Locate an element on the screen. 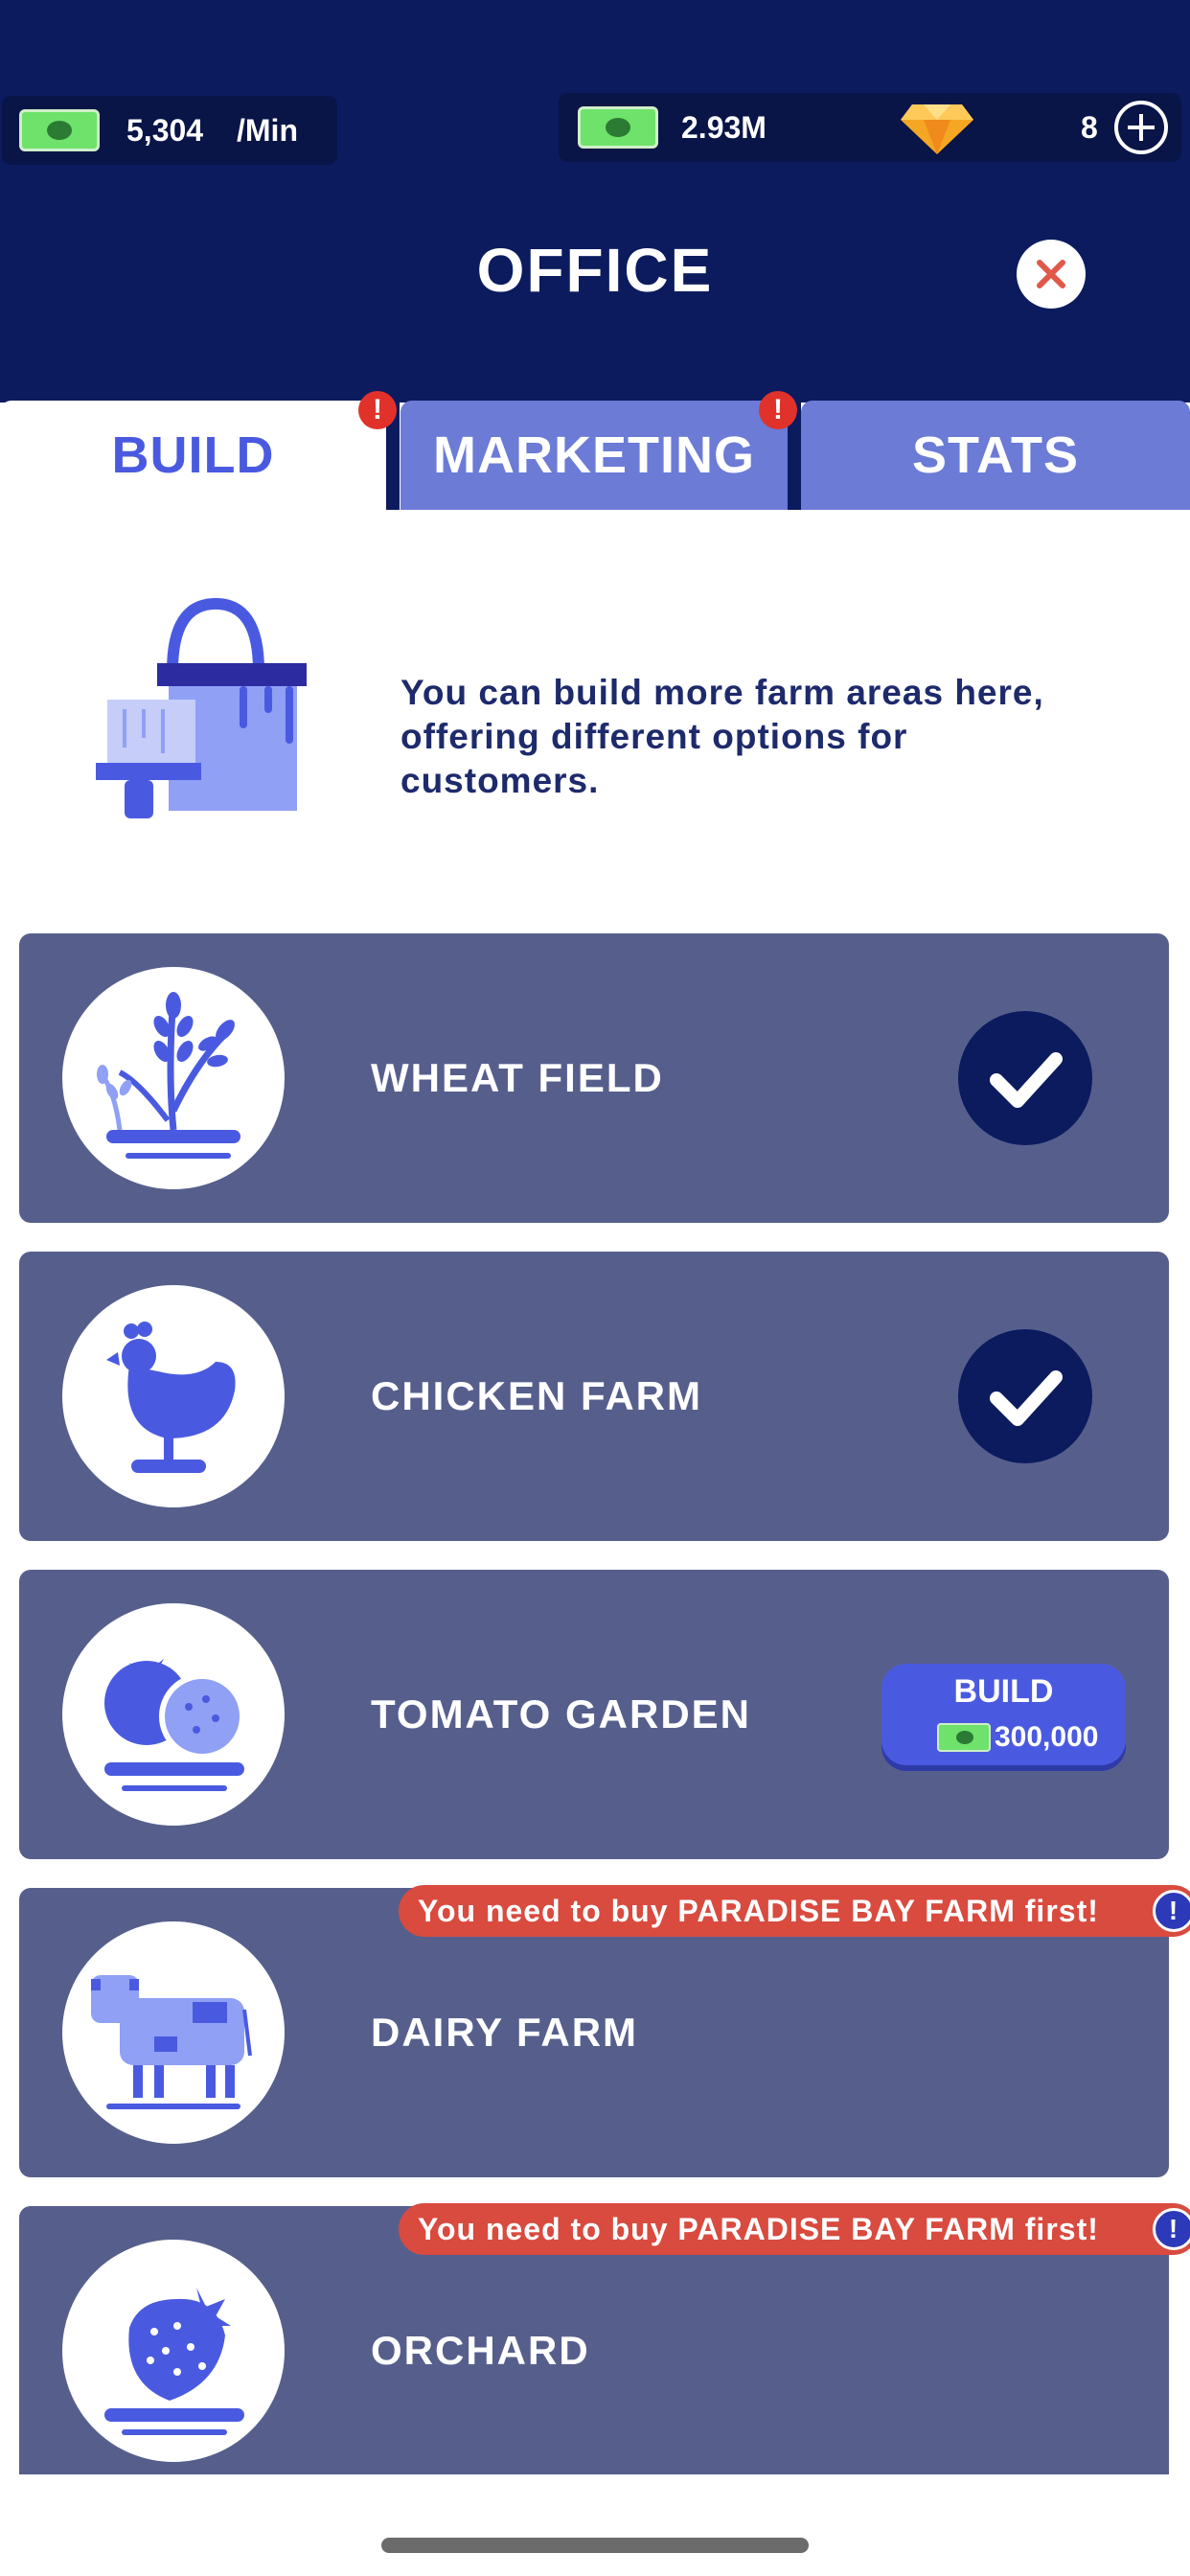  item-name: CHICKEN FARM is located at coordinates (537, 1395).